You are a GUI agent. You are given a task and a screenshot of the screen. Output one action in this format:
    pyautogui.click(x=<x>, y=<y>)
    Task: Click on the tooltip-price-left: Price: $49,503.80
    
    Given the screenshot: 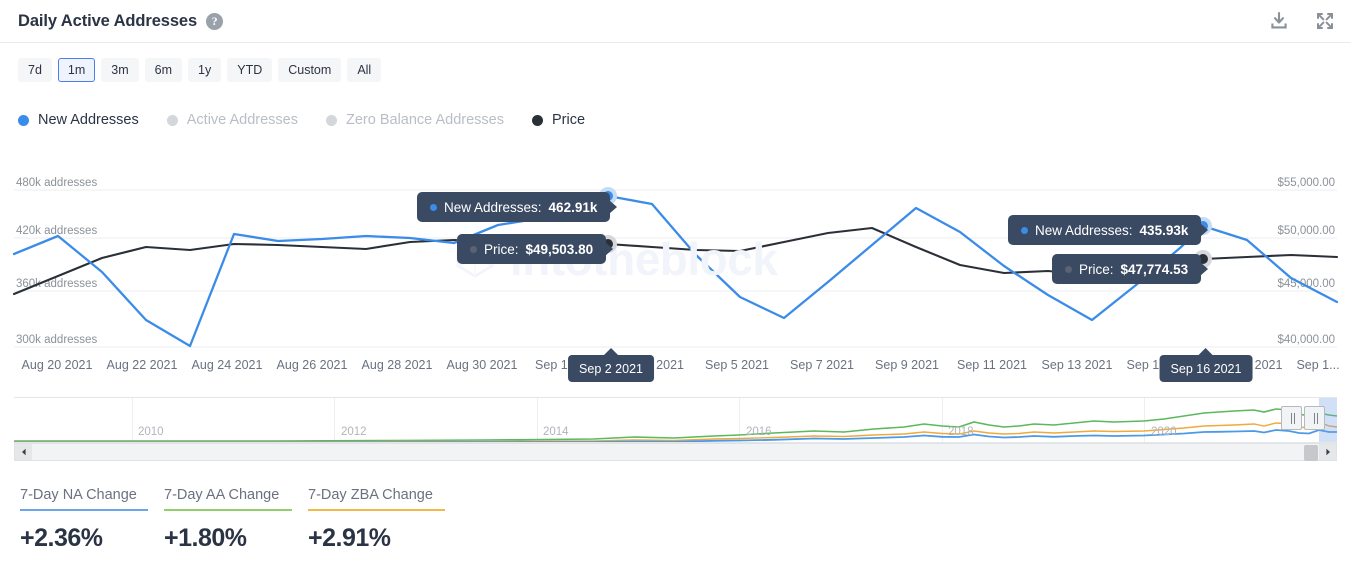 What is the action you would take?
    pyautogui.click(x=535, y=249)
    